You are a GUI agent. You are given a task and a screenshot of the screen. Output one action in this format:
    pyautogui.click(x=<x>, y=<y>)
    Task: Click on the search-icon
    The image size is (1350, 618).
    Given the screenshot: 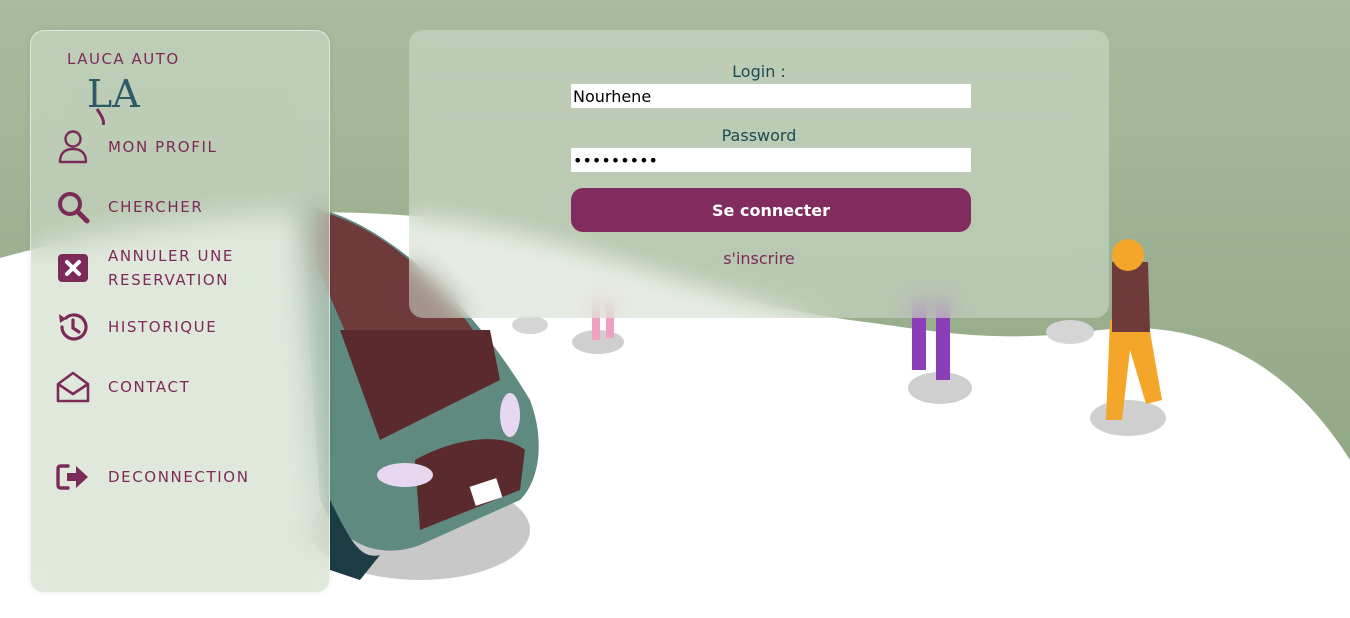 What is the action you would take?
    pyautogui.click(x=73, y=207)
    